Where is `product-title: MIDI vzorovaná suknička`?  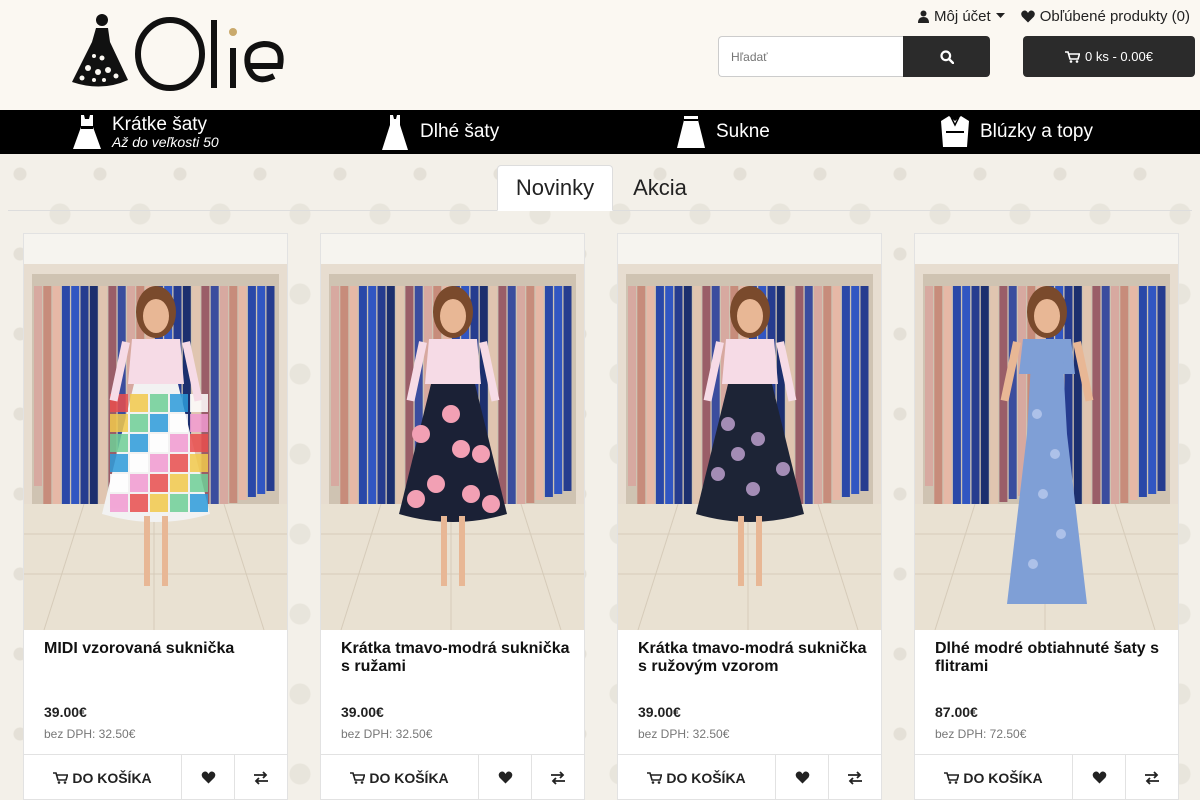 product-title: MIDI vzorovaná suknička is located at coordinates (159, 649).